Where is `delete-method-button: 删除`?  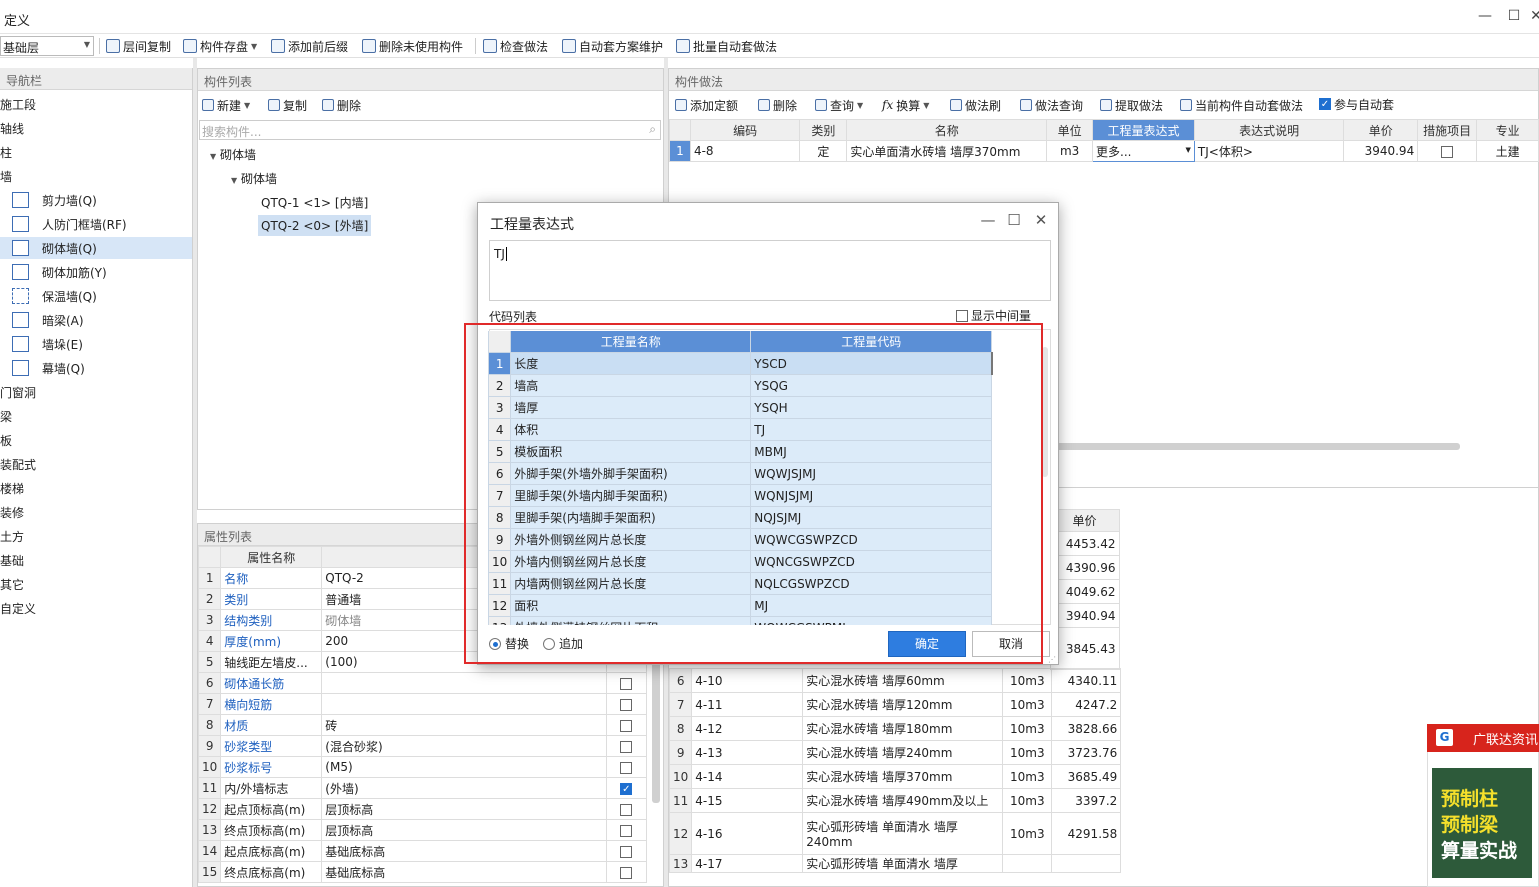
delete-method-button: 删除 is located at coordinates (777, 105).